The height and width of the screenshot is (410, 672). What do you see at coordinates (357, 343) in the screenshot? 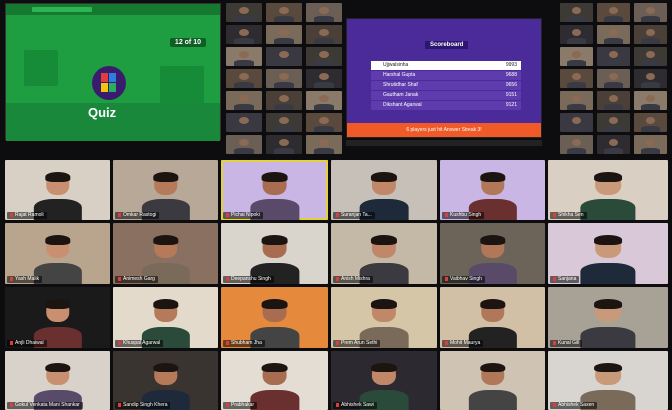
I see `participant-name-label: Prem Arun Sethi` at bounding box center [357, 343].